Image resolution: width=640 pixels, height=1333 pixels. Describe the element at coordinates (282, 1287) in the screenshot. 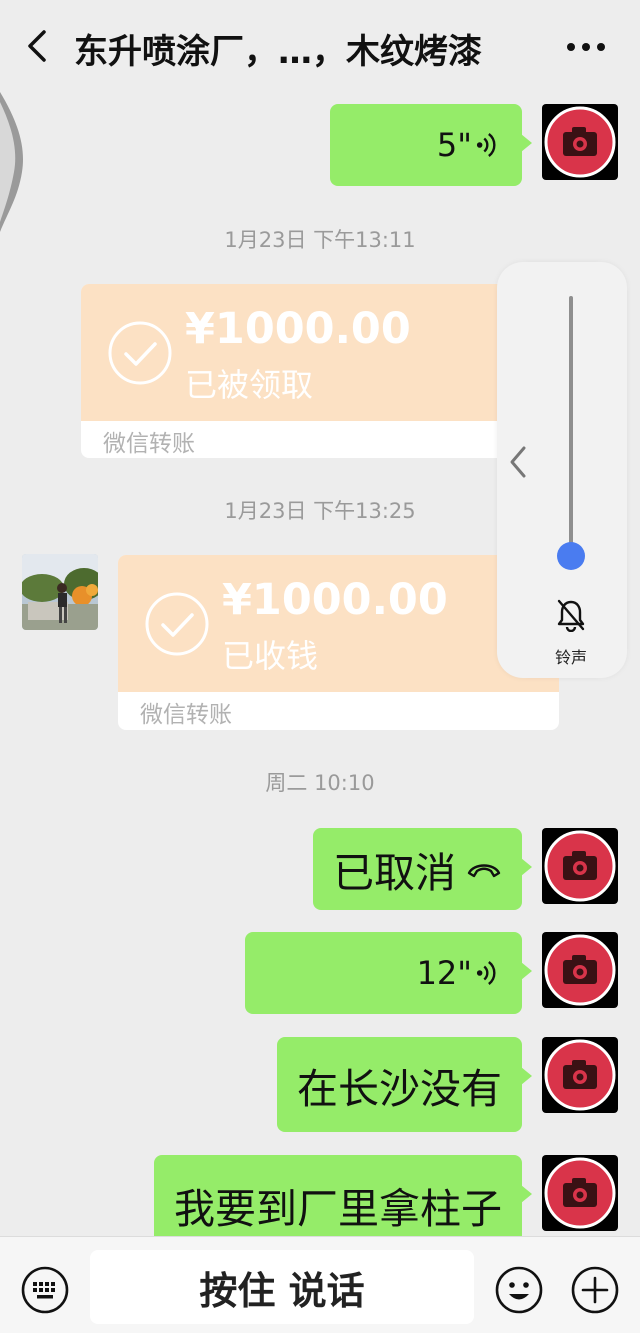

I see `hold-to-talk-button: 按住 说话` at that location.